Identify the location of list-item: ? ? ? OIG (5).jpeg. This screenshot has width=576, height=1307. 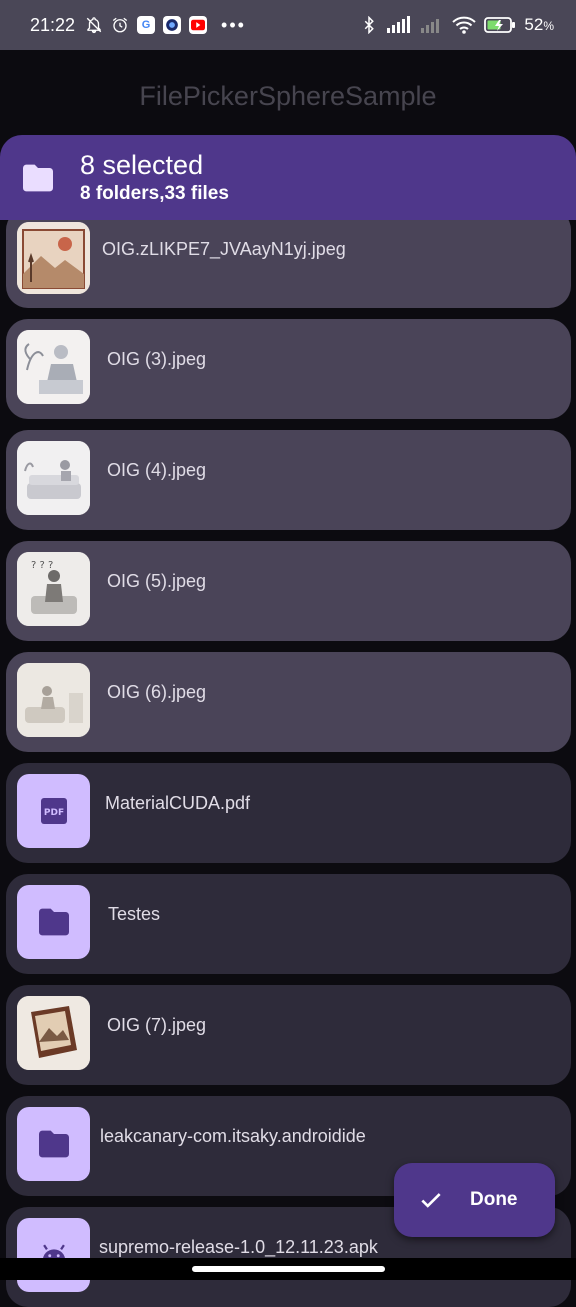
(288, 591).